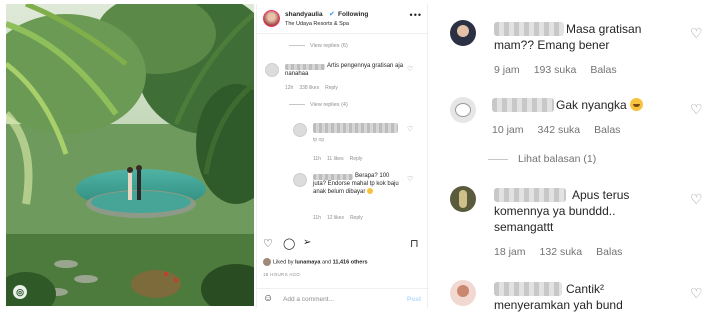  I want to click on share-icon: ➢, so click(307, 242).